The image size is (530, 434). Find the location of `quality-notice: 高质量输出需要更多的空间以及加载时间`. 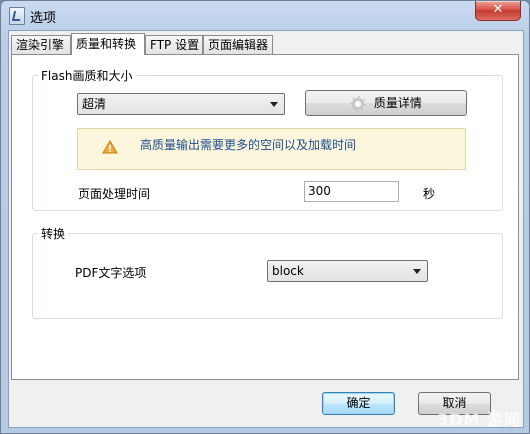

quality-notice: 高质量输出需要更多的空间以及加载时间 is located at coordinates (271, 149).